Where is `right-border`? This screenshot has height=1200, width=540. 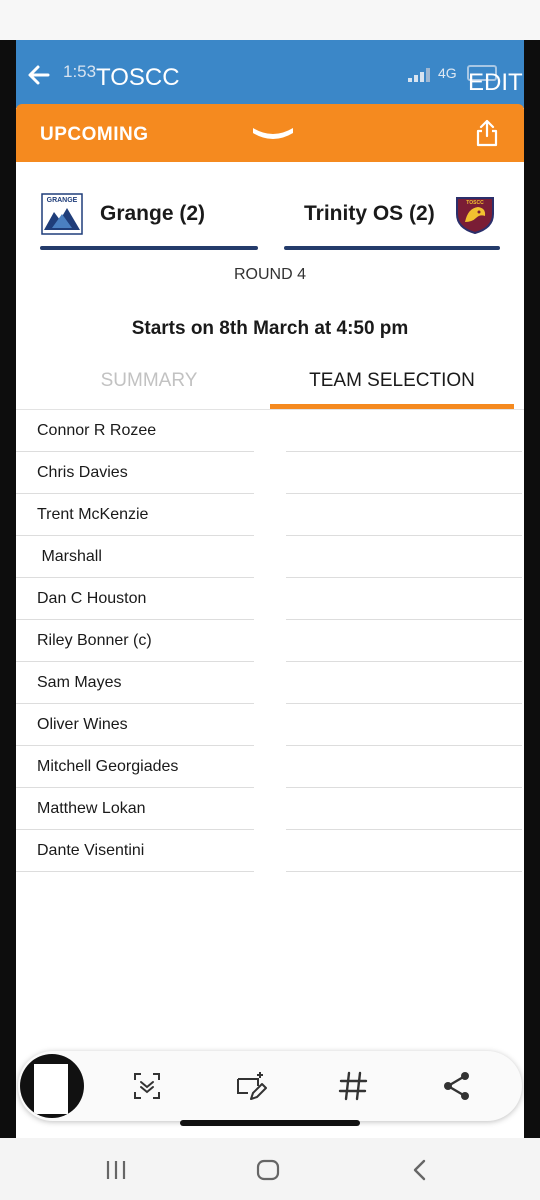
right-border is located at coordinates (532, 589).